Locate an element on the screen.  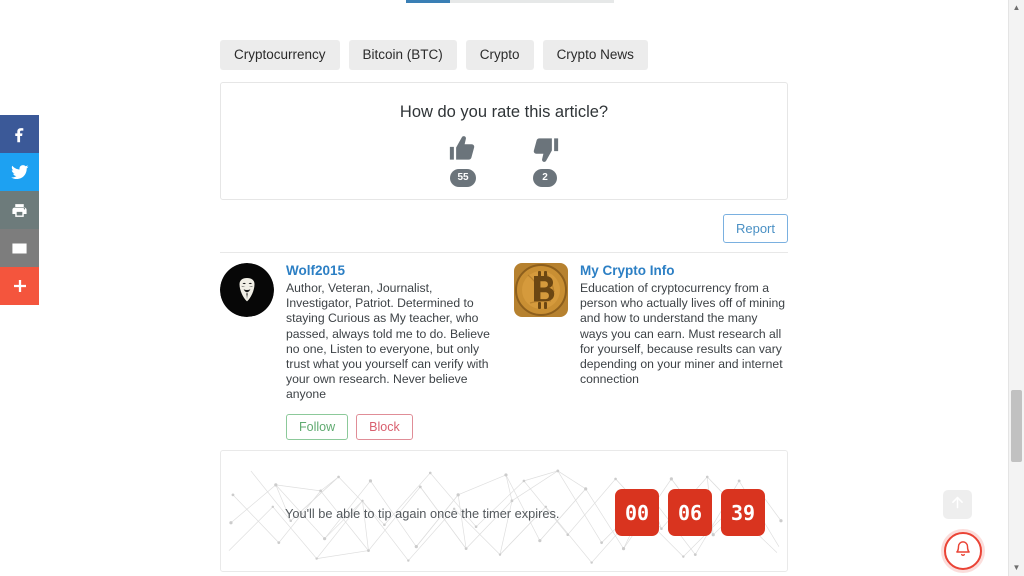
reading-progress-fill is located at coordinates (428, 1).